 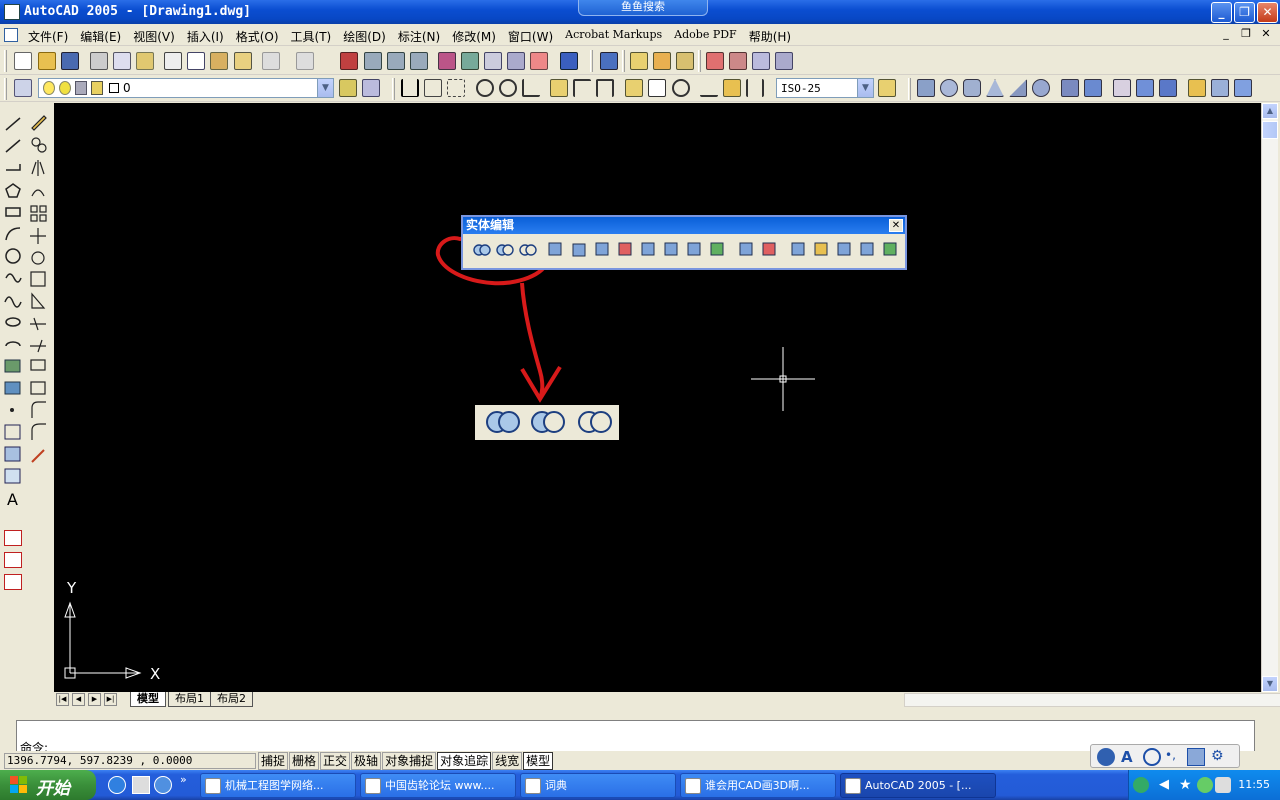 I want to click on help-icon, so click(x=569, y=61).